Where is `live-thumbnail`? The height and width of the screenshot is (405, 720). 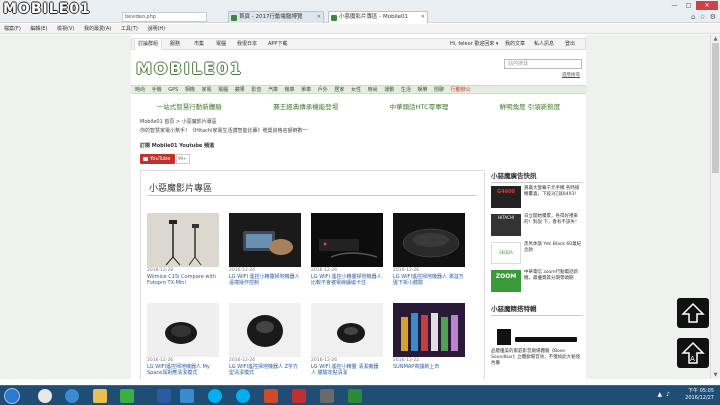
live-thumbnail is located at coordinates (537, 333).